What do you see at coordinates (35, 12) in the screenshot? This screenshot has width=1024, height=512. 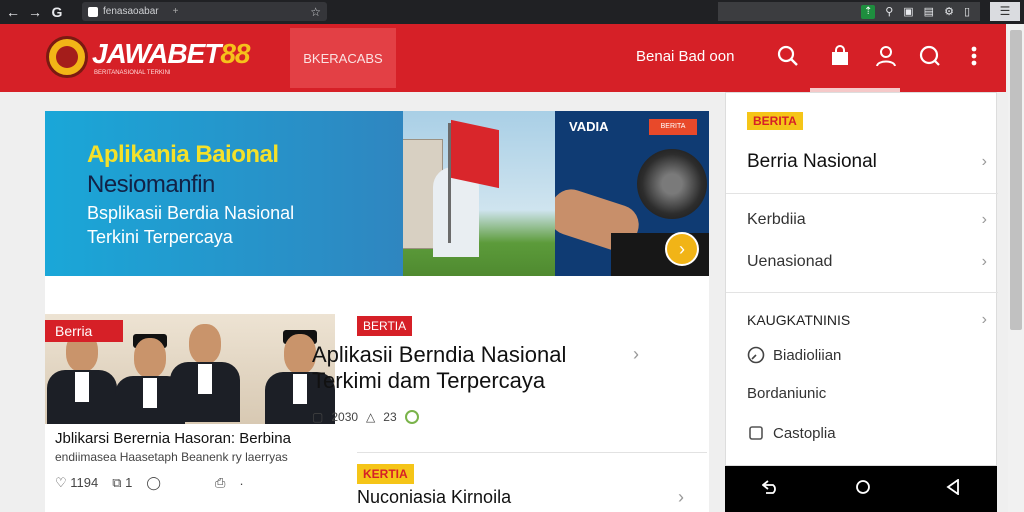 I see `forward-icon: →` at bounding box center [35, 12].